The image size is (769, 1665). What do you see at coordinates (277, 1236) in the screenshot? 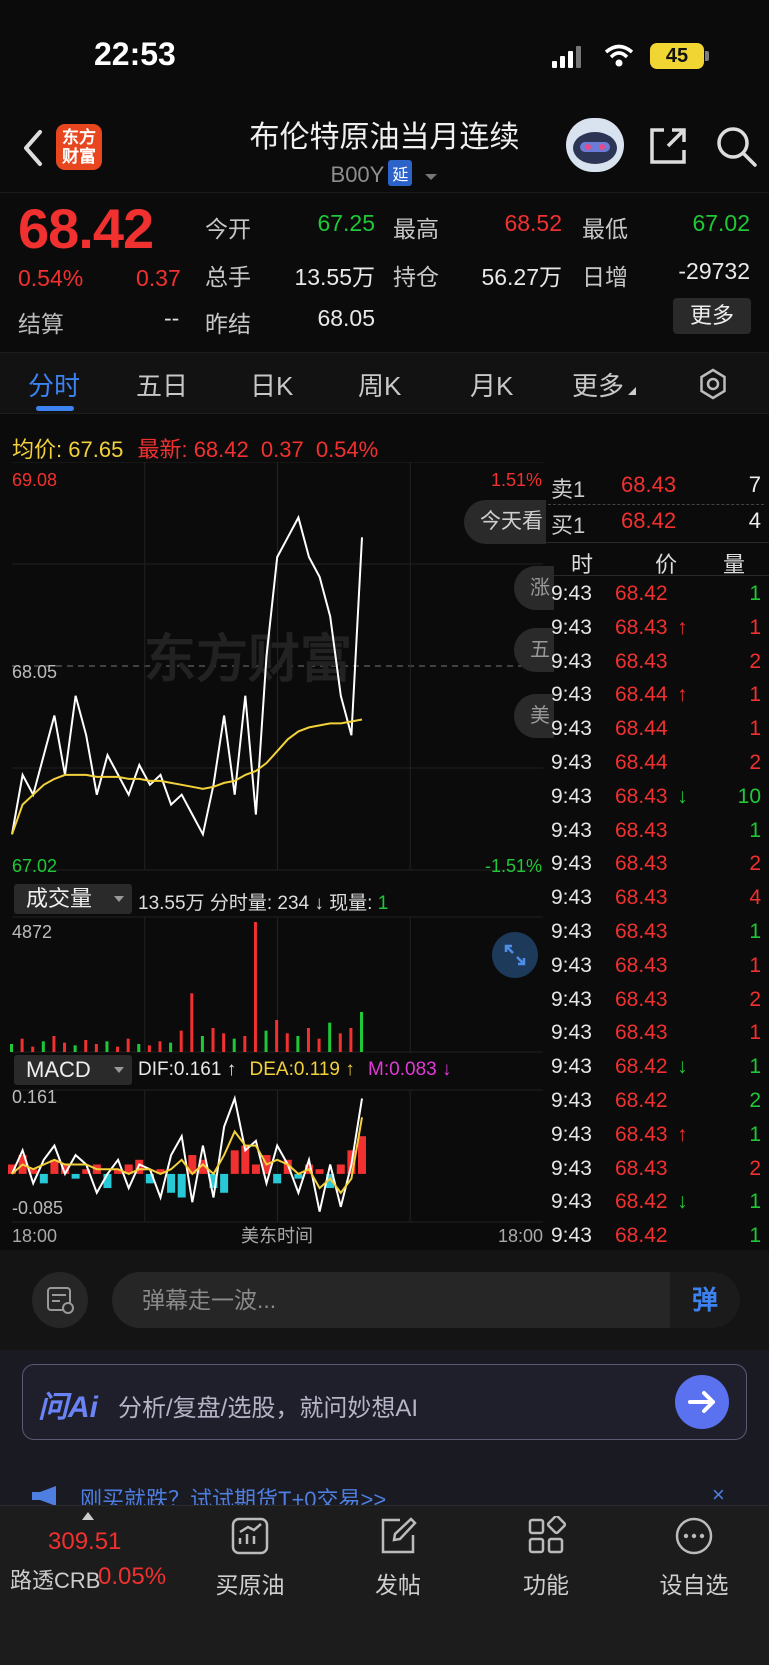
I see `time-axis-label: 美东时间` at bounding box center [277, 1236].